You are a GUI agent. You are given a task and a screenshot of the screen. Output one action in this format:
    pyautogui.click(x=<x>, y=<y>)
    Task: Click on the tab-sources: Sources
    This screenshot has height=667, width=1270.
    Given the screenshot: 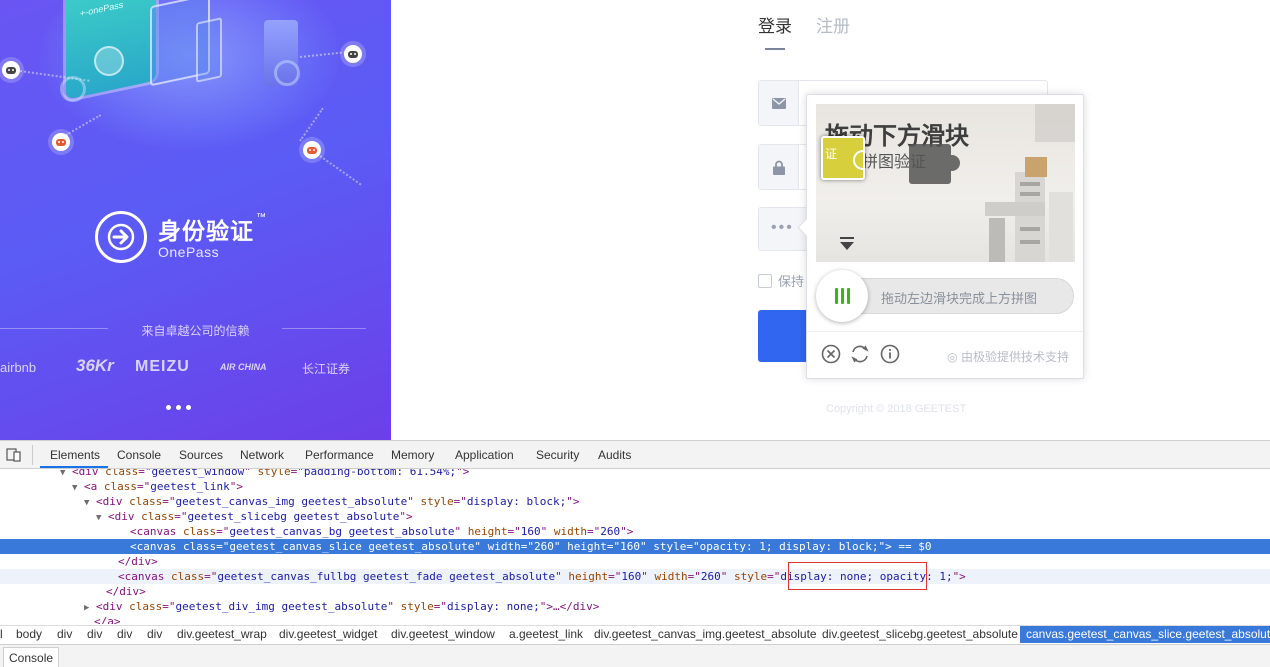 What is the action you would take?
    pyautogui.click(x=201, y=455)
    